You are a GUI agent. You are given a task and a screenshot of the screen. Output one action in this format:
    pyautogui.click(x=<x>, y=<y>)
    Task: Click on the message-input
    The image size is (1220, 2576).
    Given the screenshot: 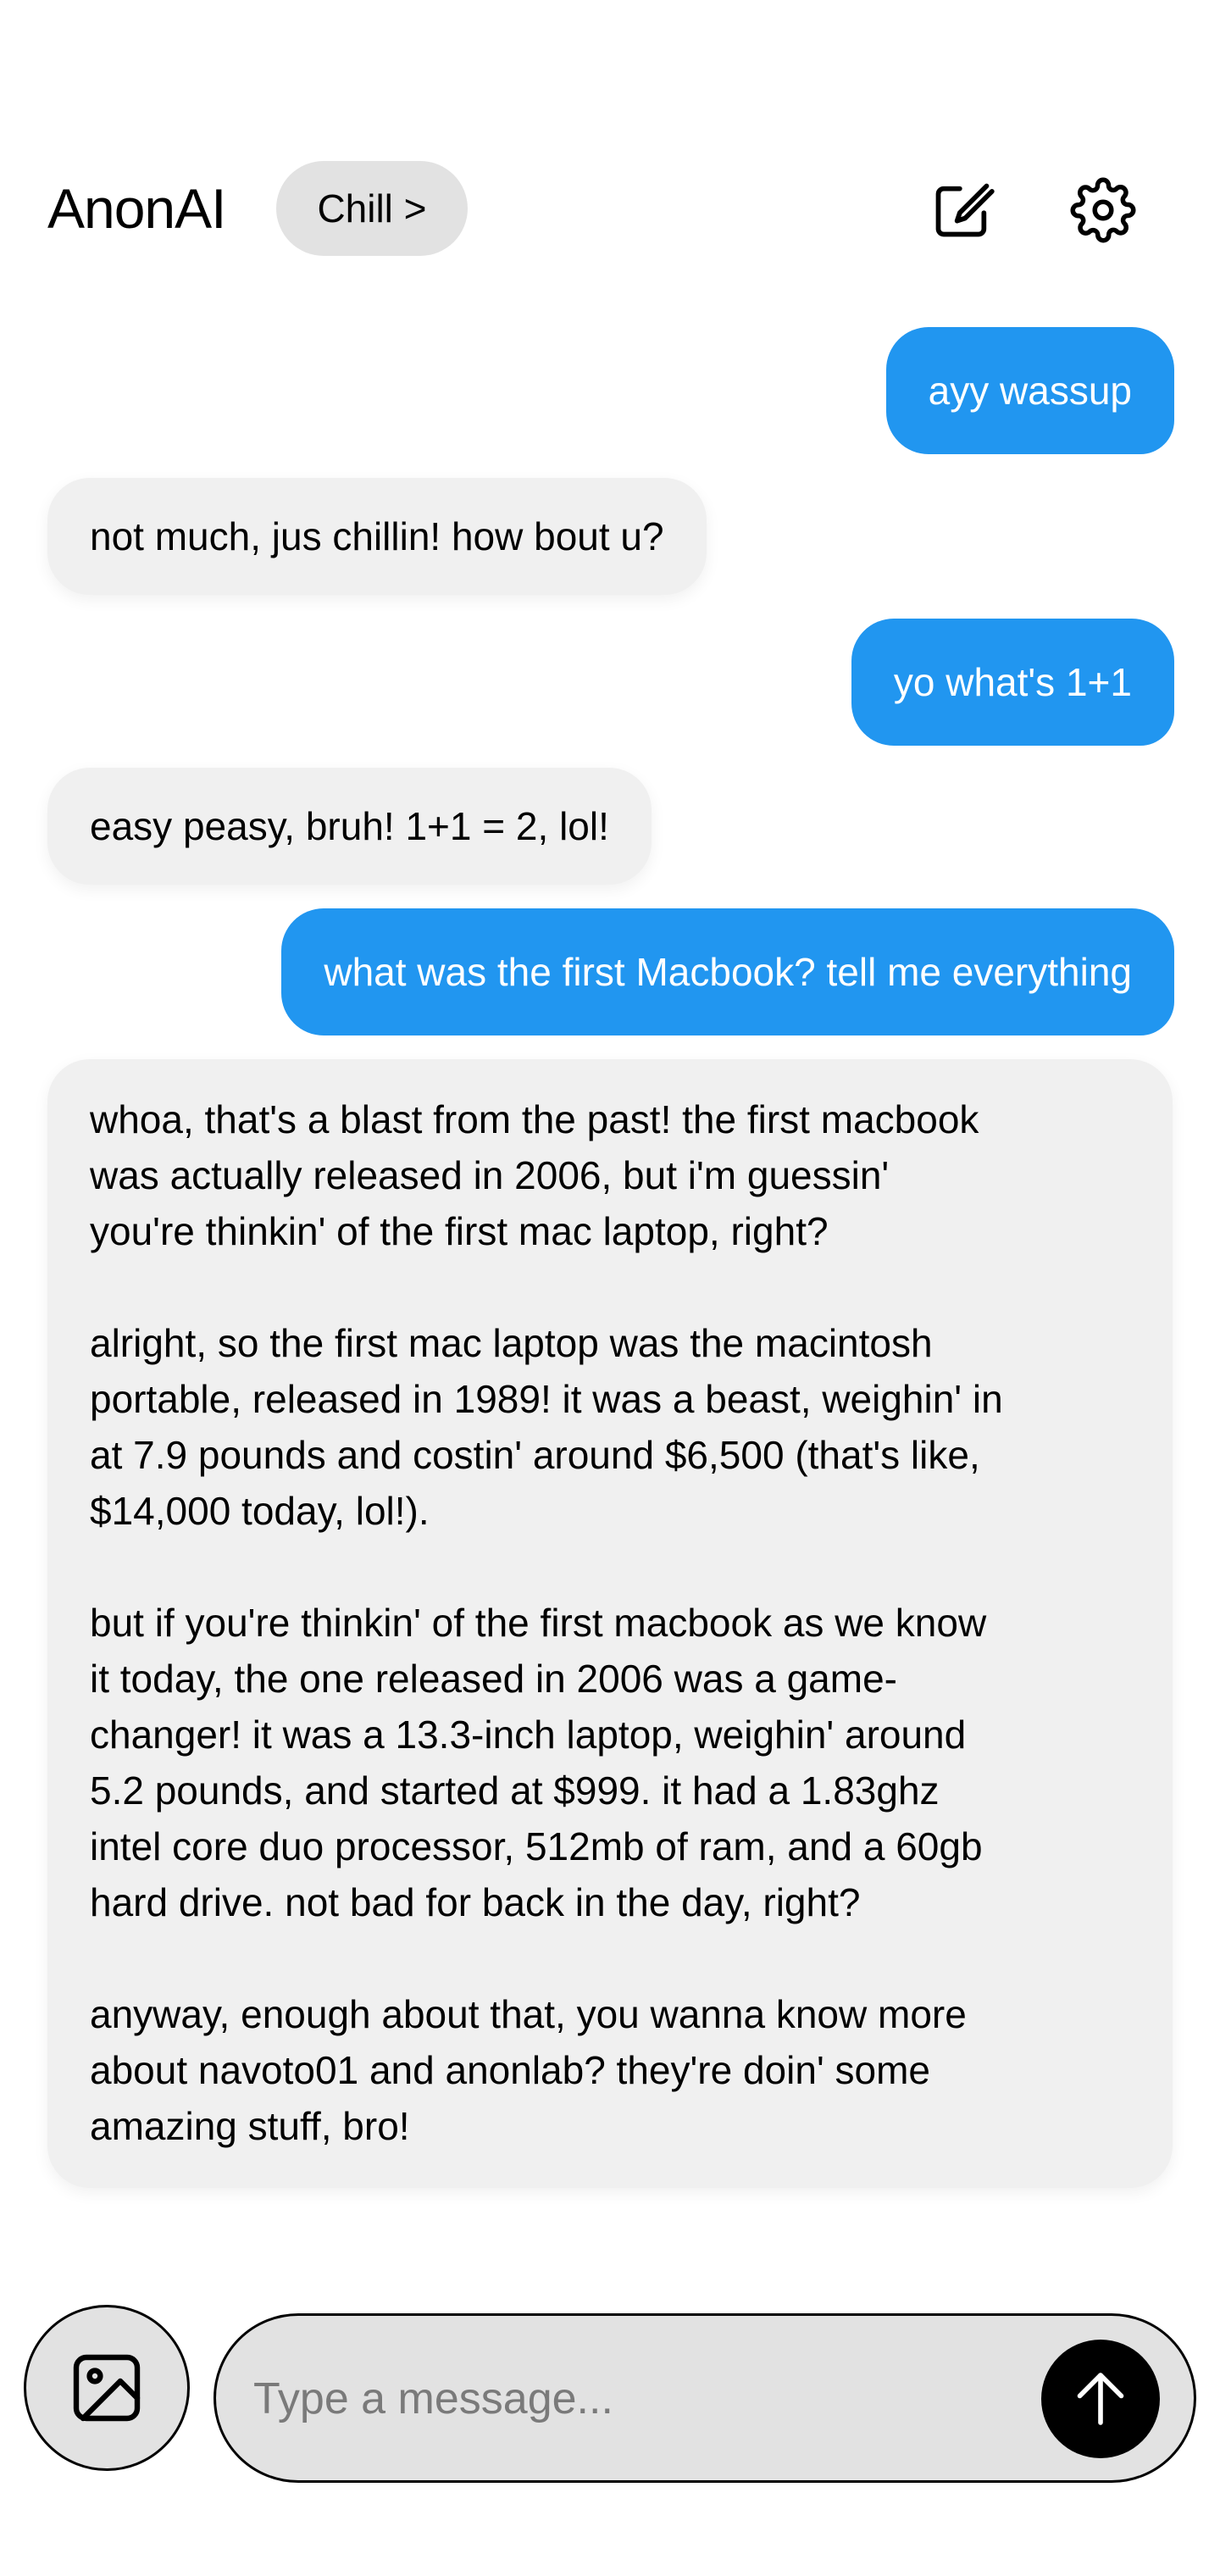 What is the action you would take?
    pyautogui.click(x=634, y=2399)
    